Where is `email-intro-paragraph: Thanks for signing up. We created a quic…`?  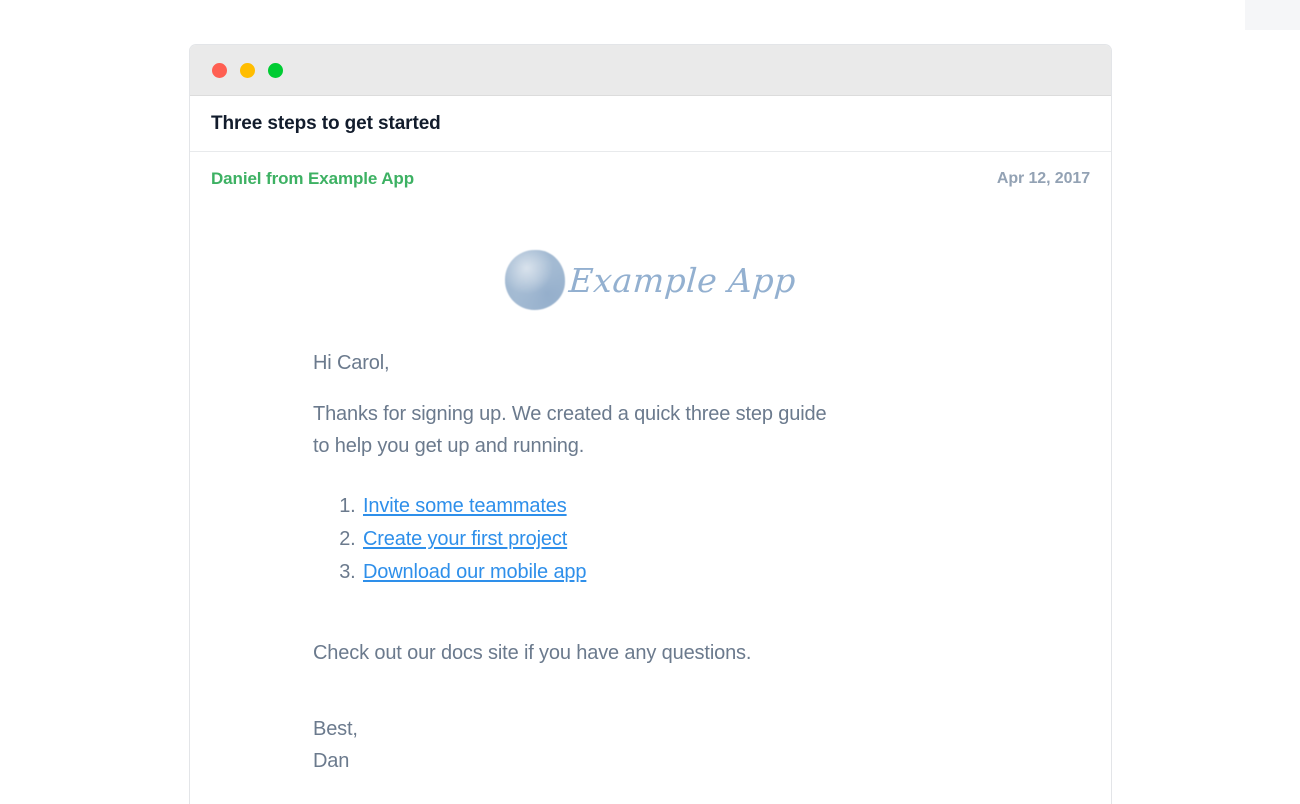 email-intro-paragraph: Thanks for signing up. We created a quic… is located at coordinates (570, 430).